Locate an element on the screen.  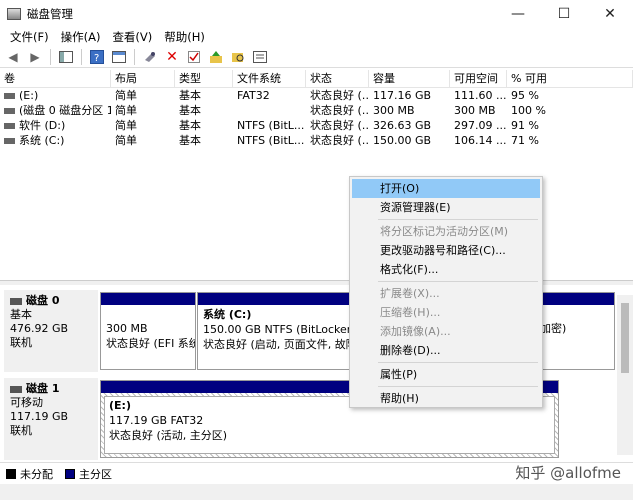
disk-0-name: 磁盘 0 is located at coordinates (43, 300).